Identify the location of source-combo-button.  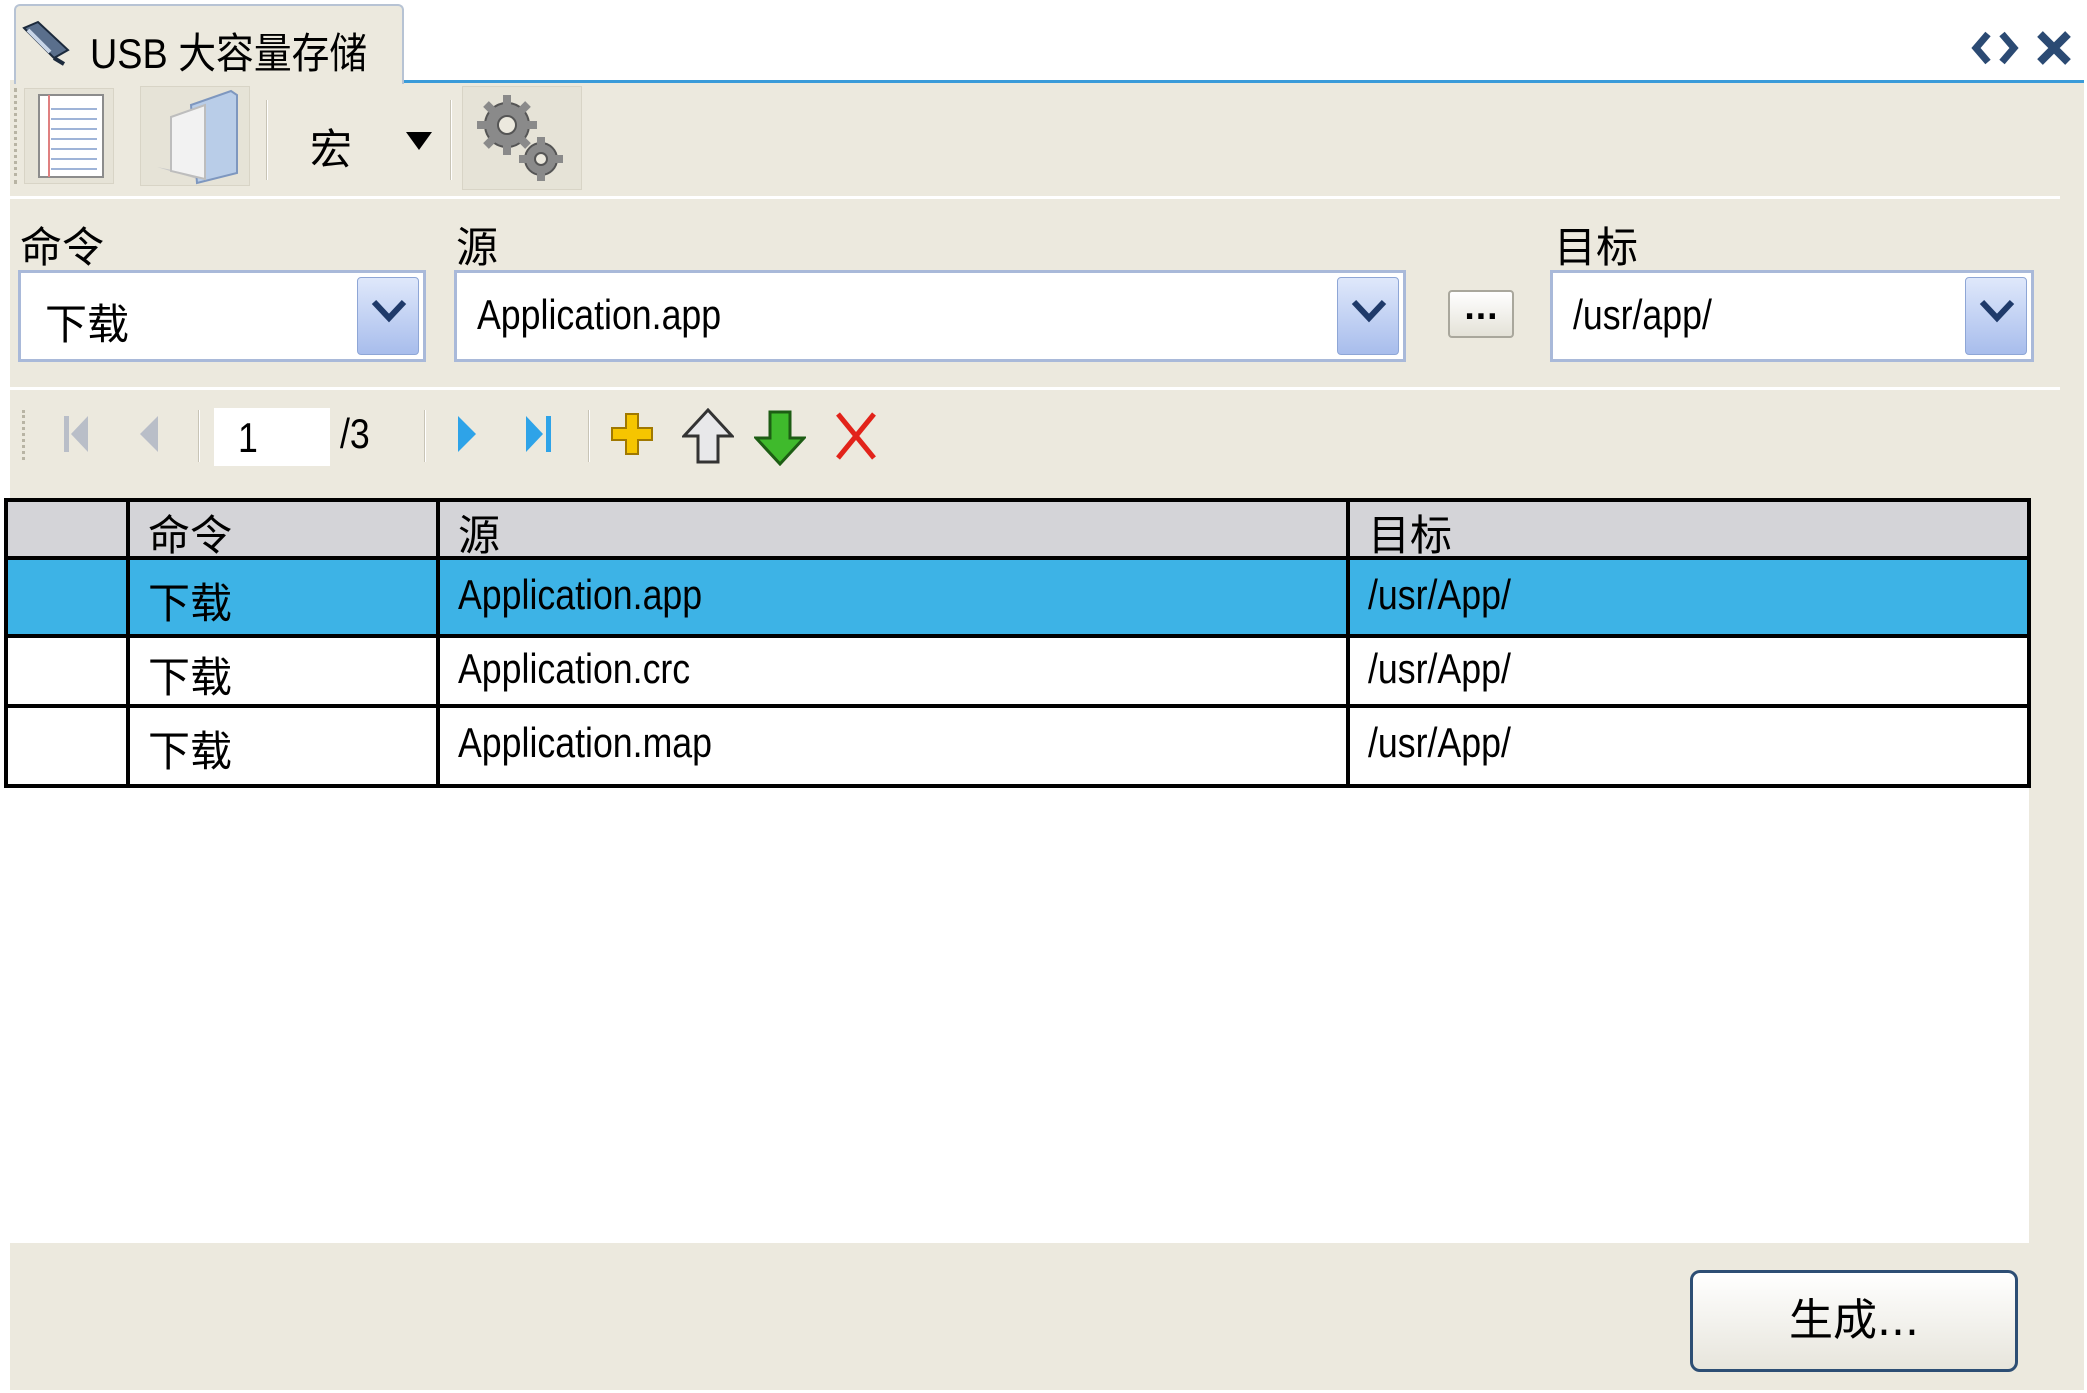
(1368, 316).